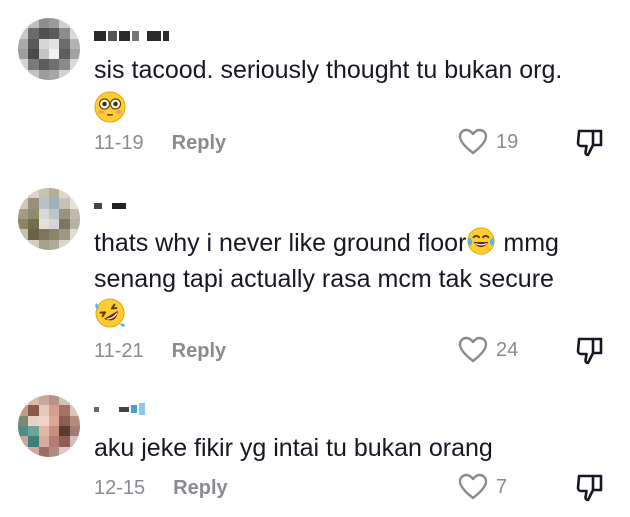  Describe the element at coordinates (293, 448) in the screenshot. I see `comment-text: aku jeke fikir yg intai tu bukan orang` at that location.